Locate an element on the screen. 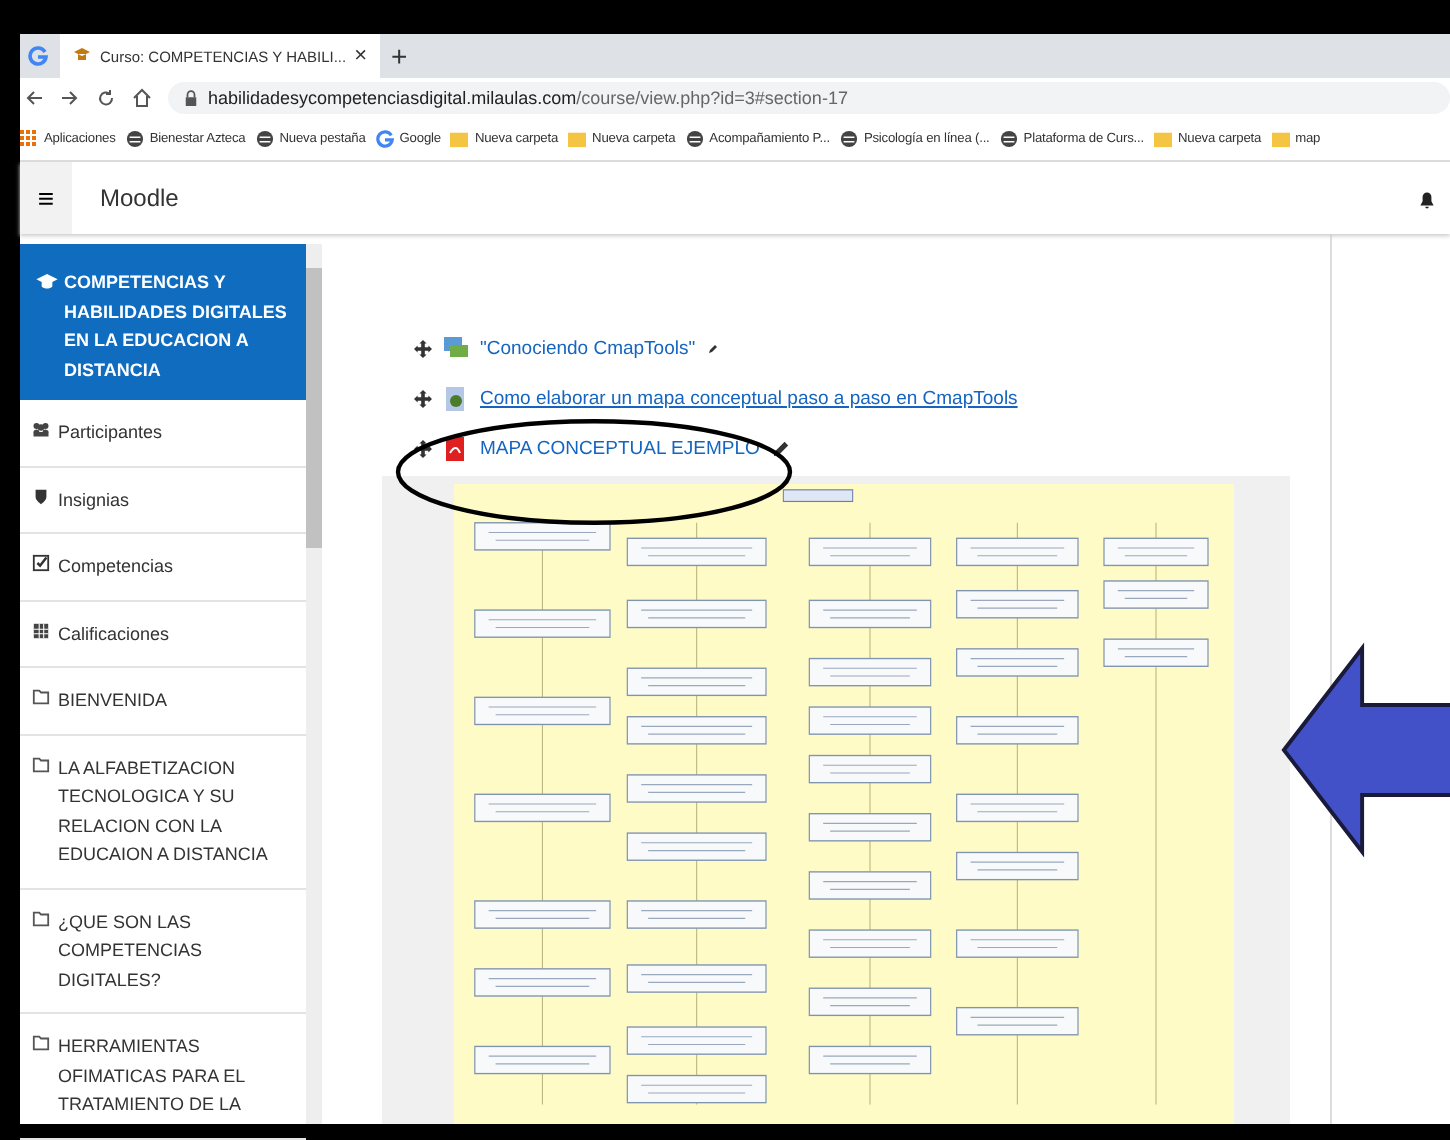  sidebar-label: Competencias is located at coordinates (116, 567).